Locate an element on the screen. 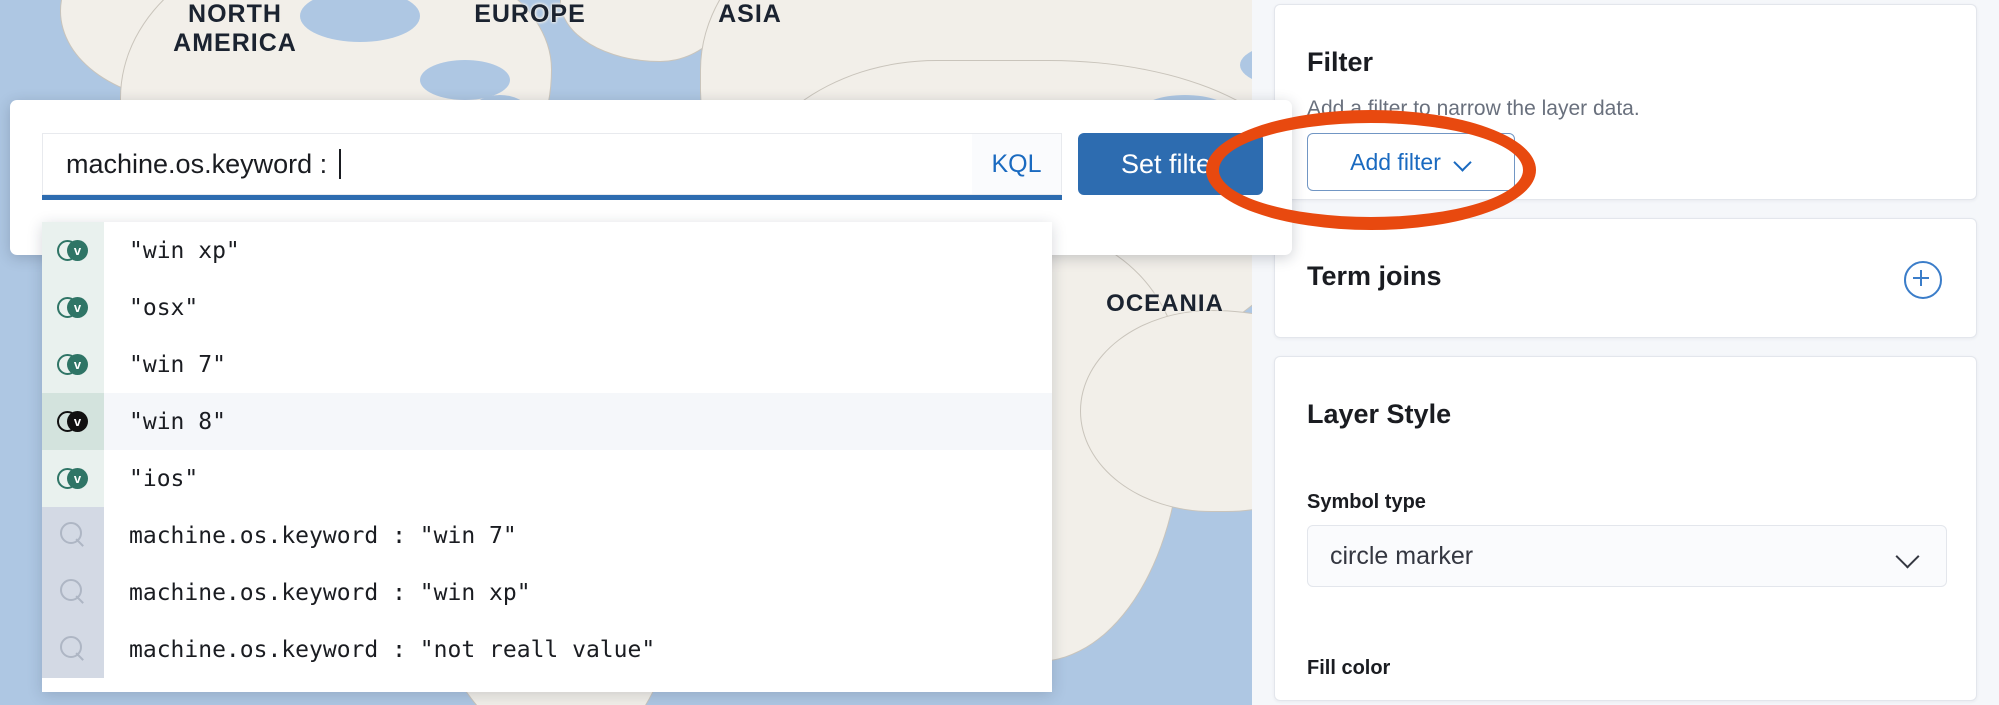 The image size is (1999, 705). query-input-value: machine.os.keyword : is located at coordinates (200, 163).